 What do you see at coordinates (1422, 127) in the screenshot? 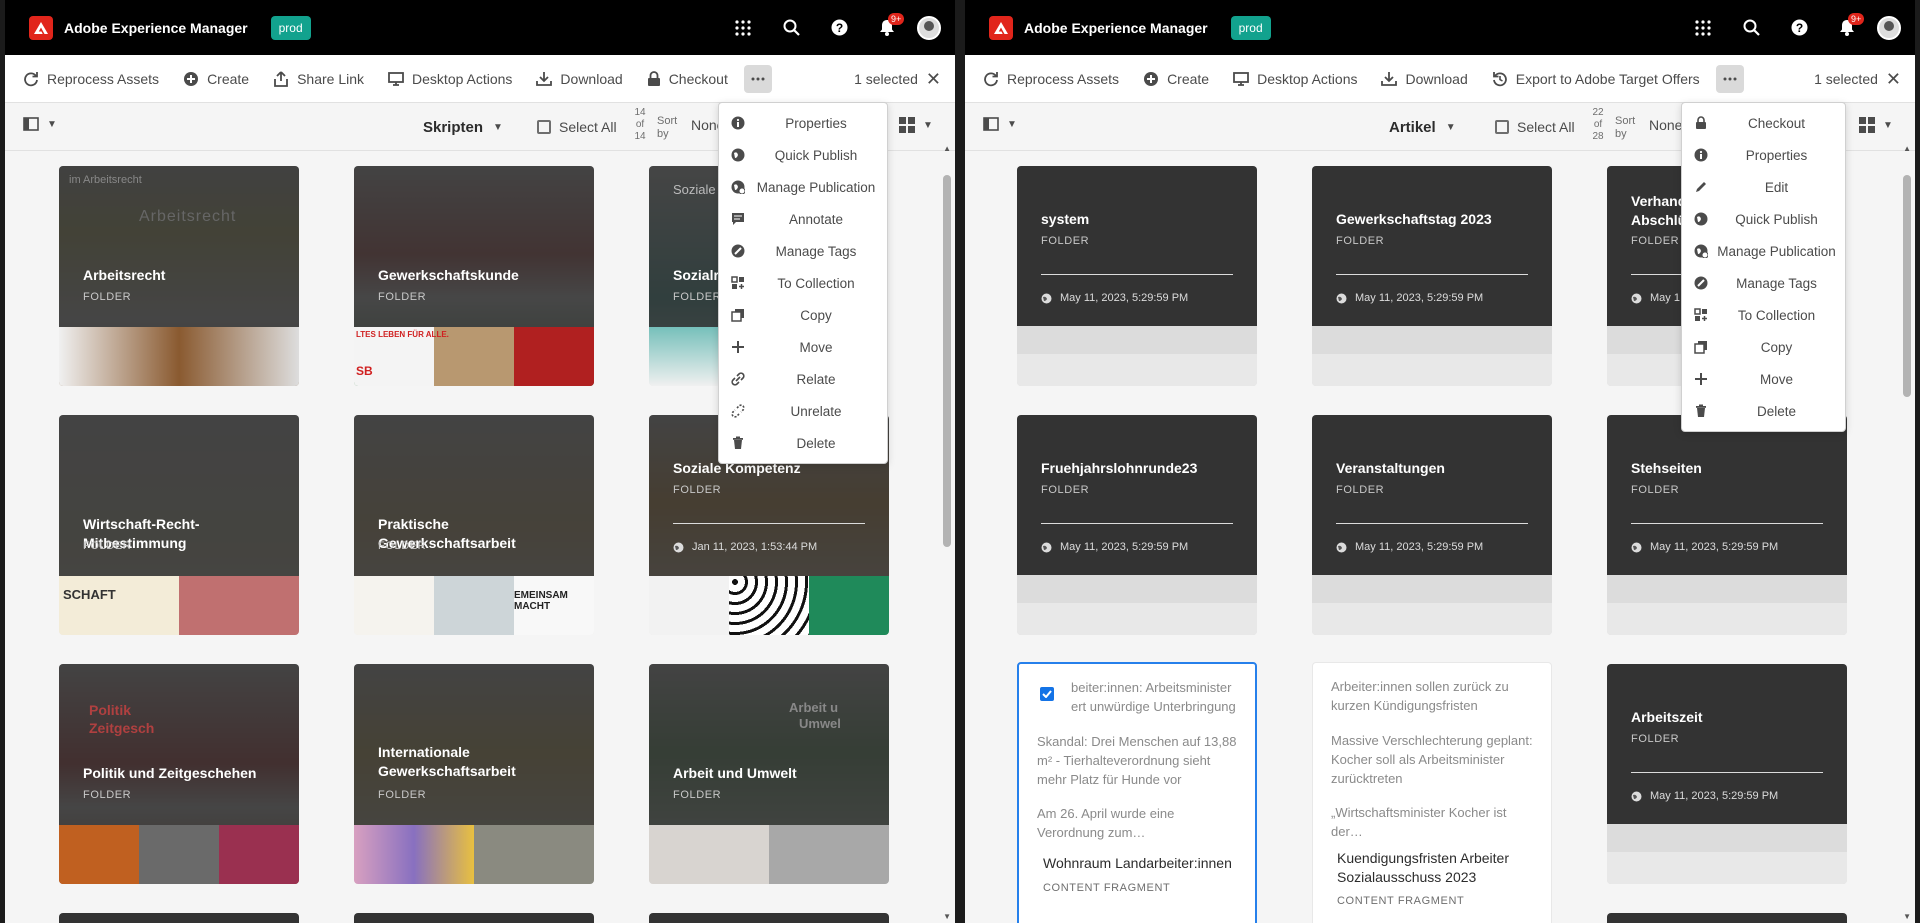
I see `folder-dropdown: Artikel ▼` at bounding box center [1422, 127].